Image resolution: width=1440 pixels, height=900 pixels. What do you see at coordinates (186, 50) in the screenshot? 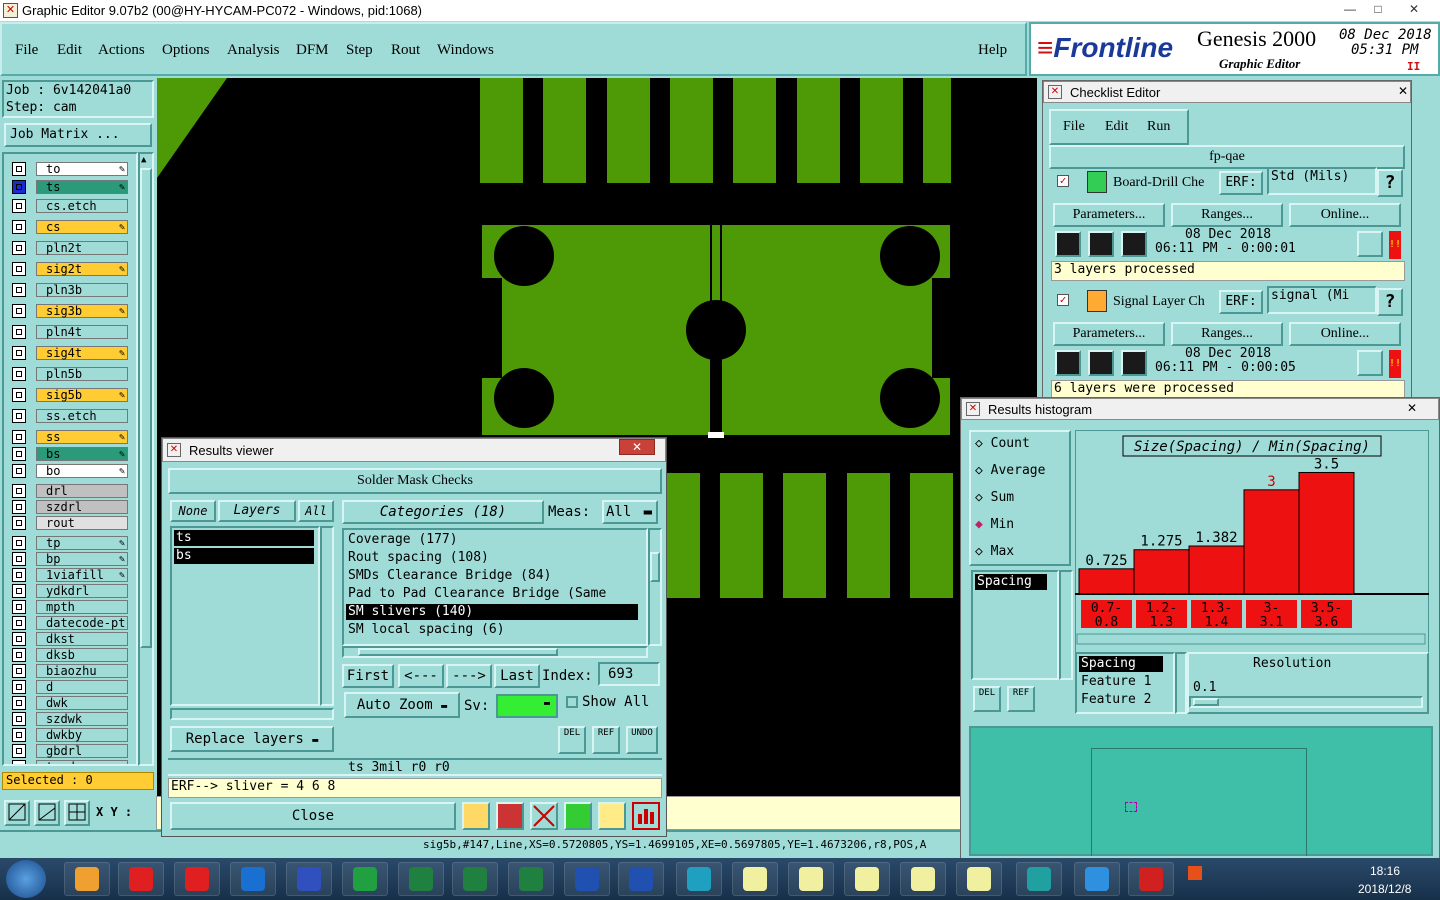
I see `menu-options: Options` at bounding box center [186, 50].